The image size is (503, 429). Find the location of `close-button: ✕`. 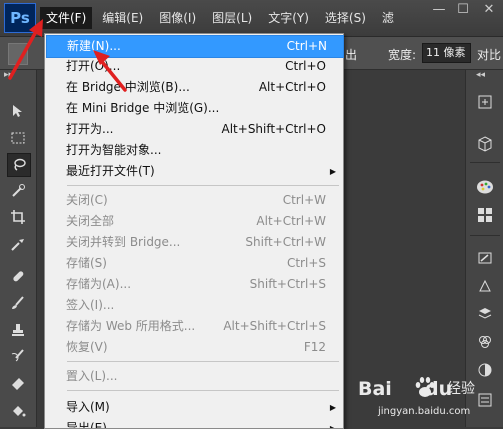

close-button: ✕ is located at coordinates (489, 10).